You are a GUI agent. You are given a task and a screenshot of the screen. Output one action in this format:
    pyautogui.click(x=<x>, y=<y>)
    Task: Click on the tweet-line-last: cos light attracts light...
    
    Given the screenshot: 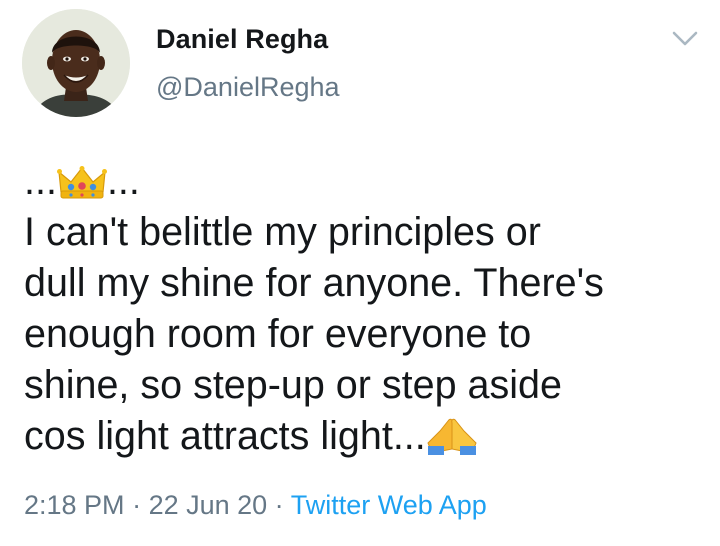 What is the action you would take?
    pyautogui.click(x=364, y=439)
    